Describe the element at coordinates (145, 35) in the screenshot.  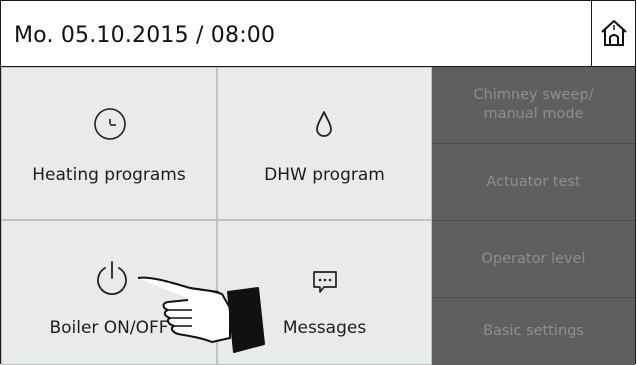
I see `date-time-display: Mo. 05.10.2015 / 08:00` at that location.